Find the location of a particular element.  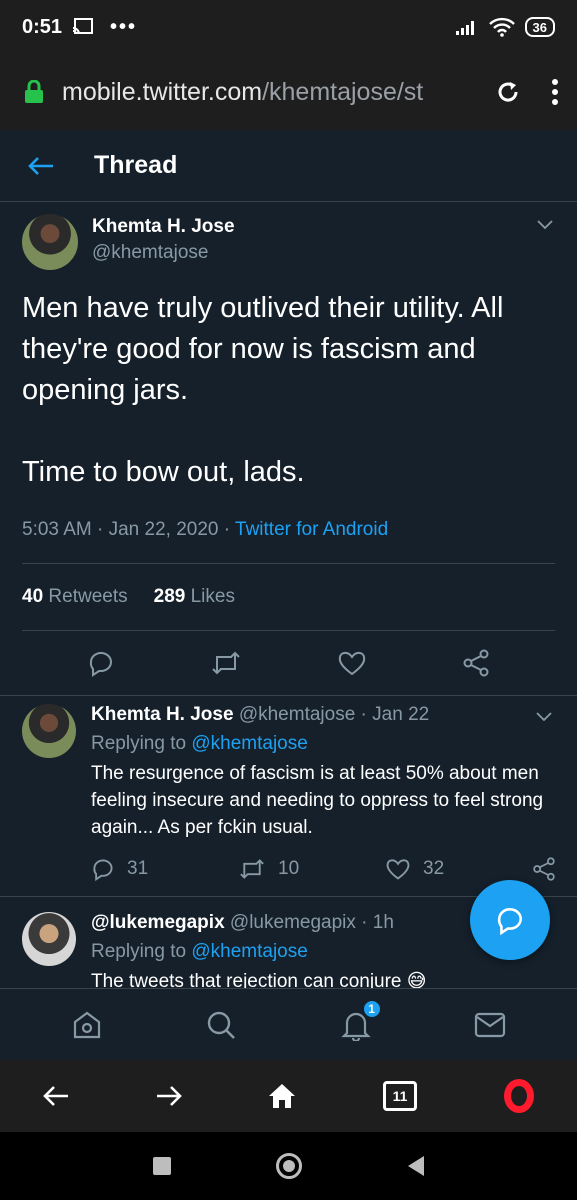

url-field: mobile.twitter.com/khemtajose/st is located at coordinates (257, 92).